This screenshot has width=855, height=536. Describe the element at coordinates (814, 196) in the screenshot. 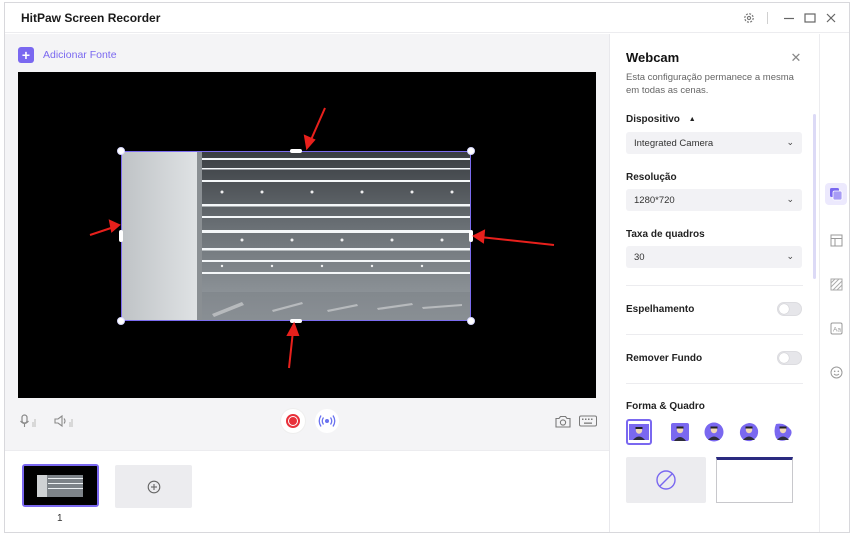

I see `panel-scrollbar` at that location.